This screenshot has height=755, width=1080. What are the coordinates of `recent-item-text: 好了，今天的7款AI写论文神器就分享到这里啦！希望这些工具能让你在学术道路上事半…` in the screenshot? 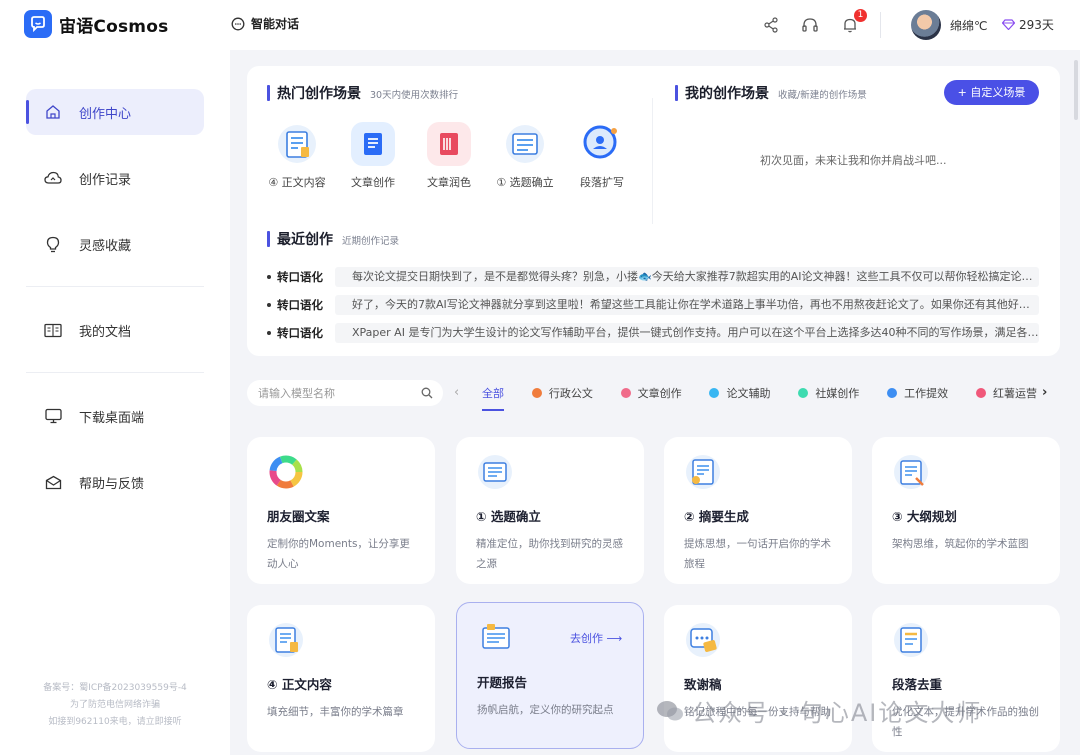 It's located at (687, 305).